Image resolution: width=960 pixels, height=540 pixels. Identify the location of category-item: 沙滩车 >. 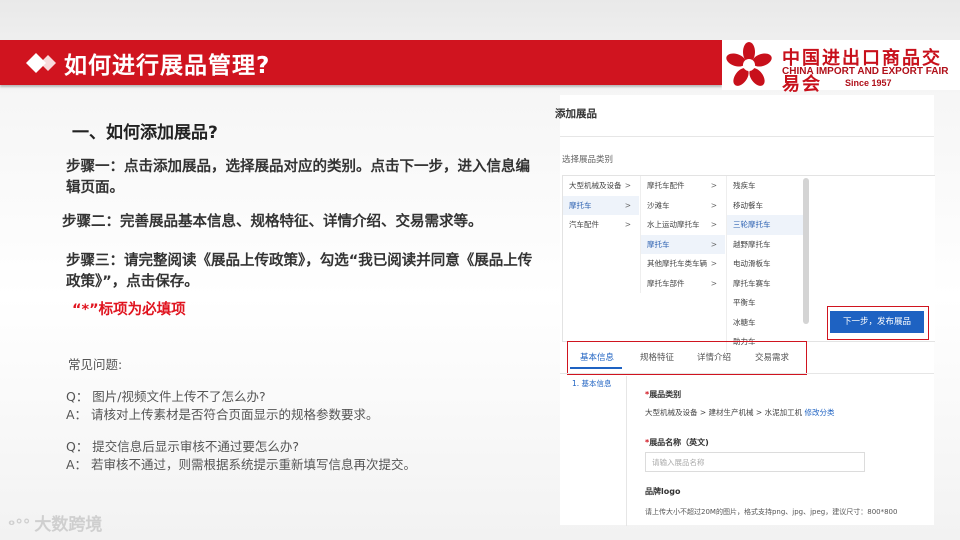
(683, 206).